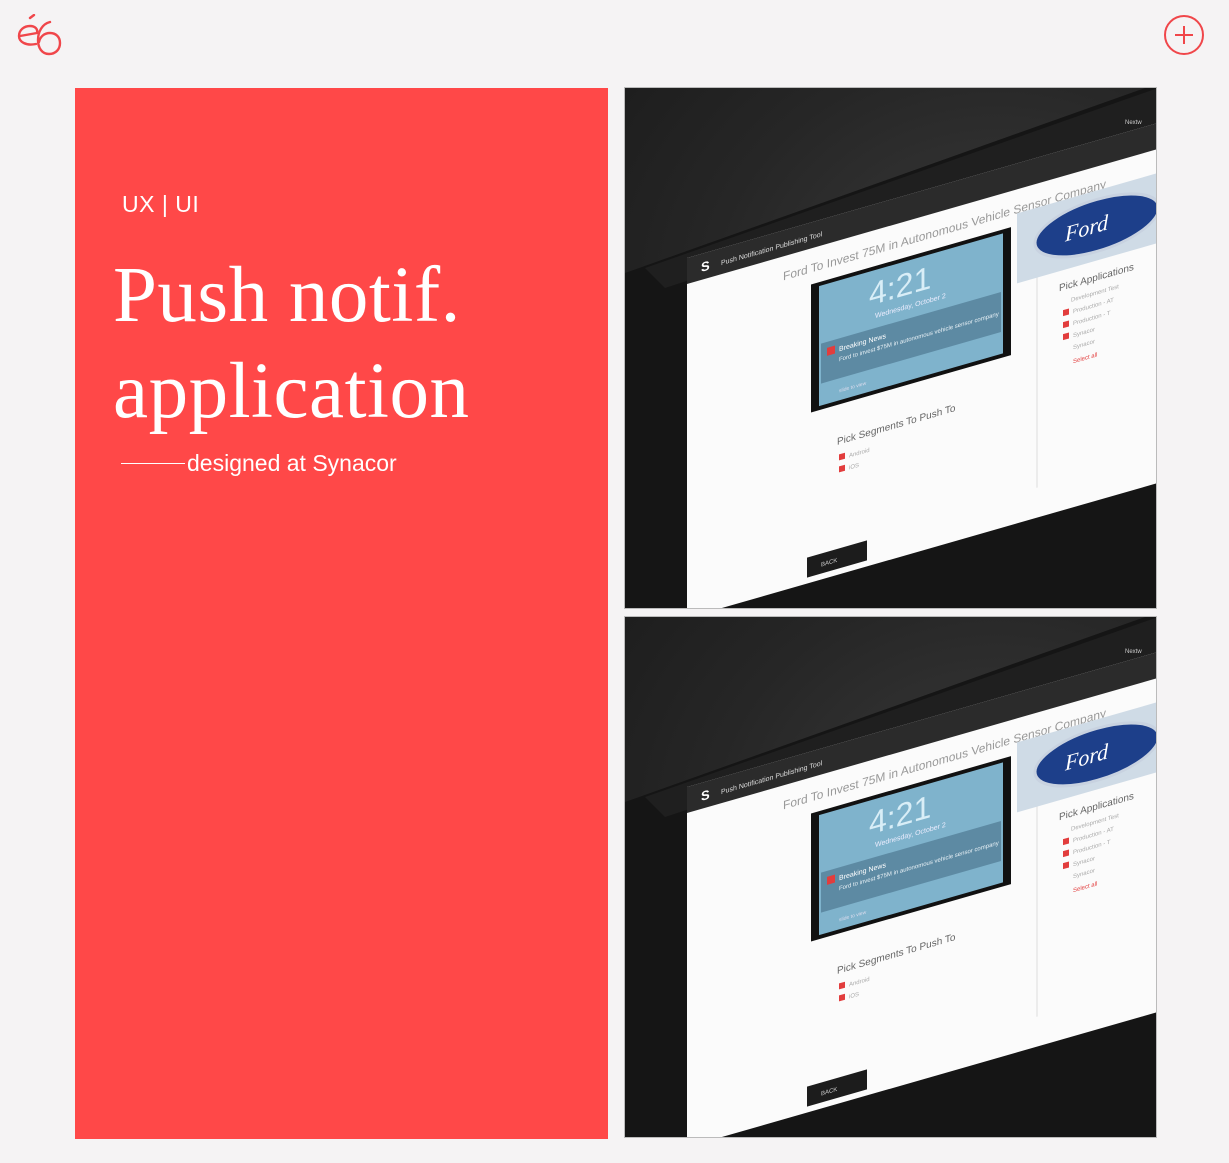  I want to click on byline: designed at Synacor, so click(259, 463).